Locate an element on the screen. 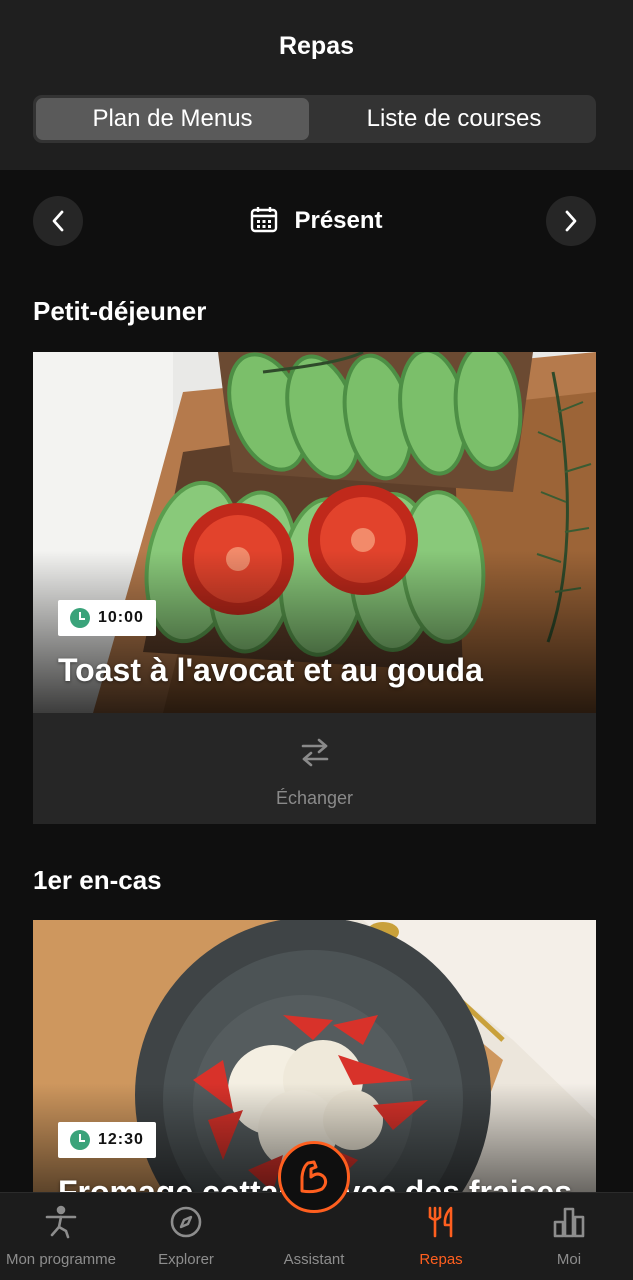 This screenshot has height=1280, width=633. page-title: Repas is located at coordinates (316, 46).